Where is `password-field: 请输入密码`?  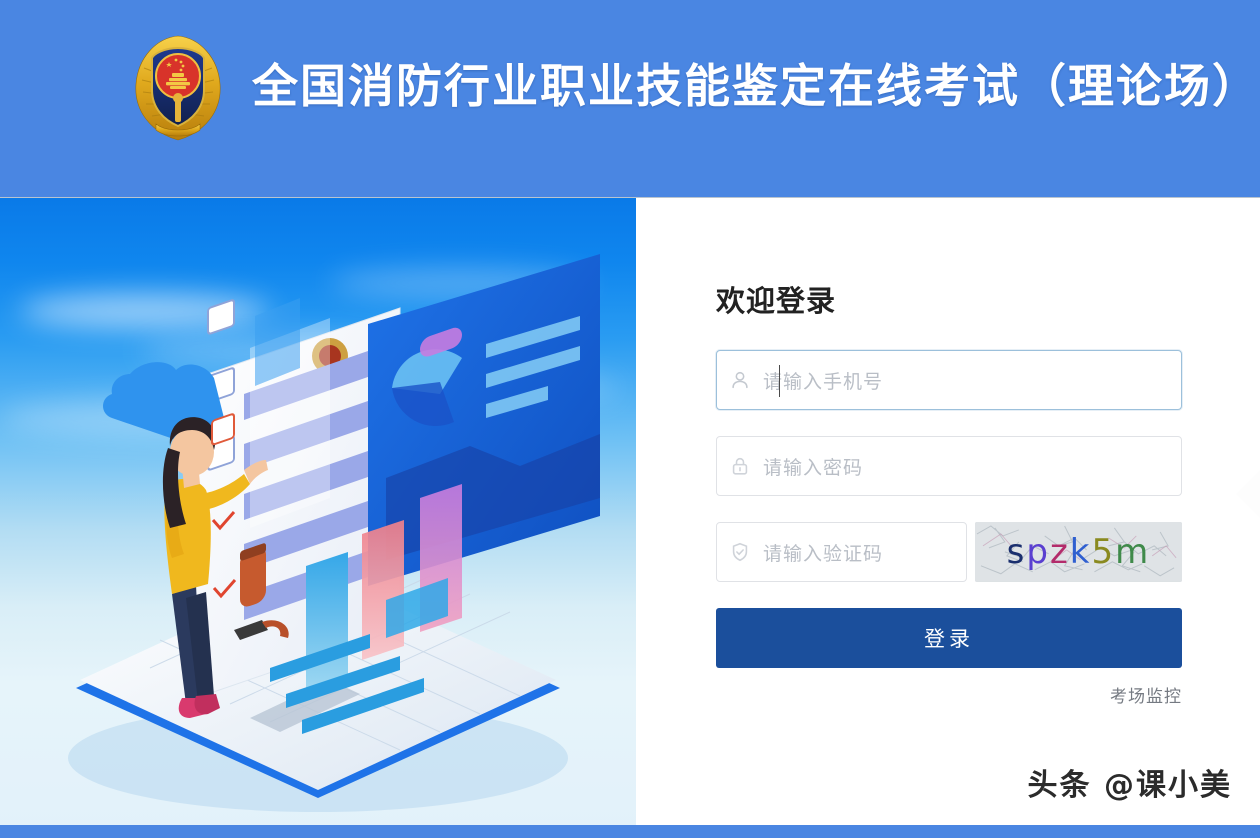 password-field: 请输入密码 is located at coordinates (949, 466).